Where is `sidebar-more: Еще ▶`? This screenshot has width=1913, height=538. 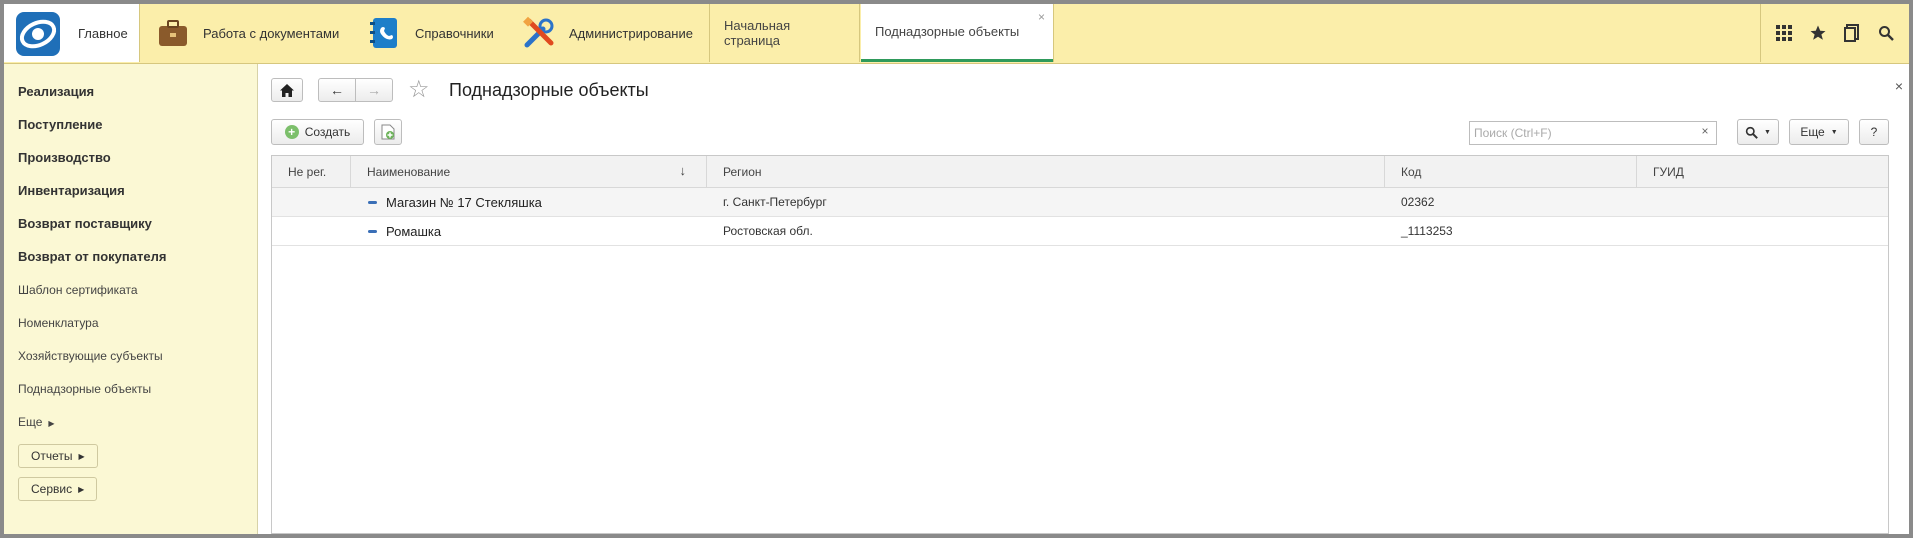
sidebar-more: Еще ▶ is located at coordinates (36, 422).